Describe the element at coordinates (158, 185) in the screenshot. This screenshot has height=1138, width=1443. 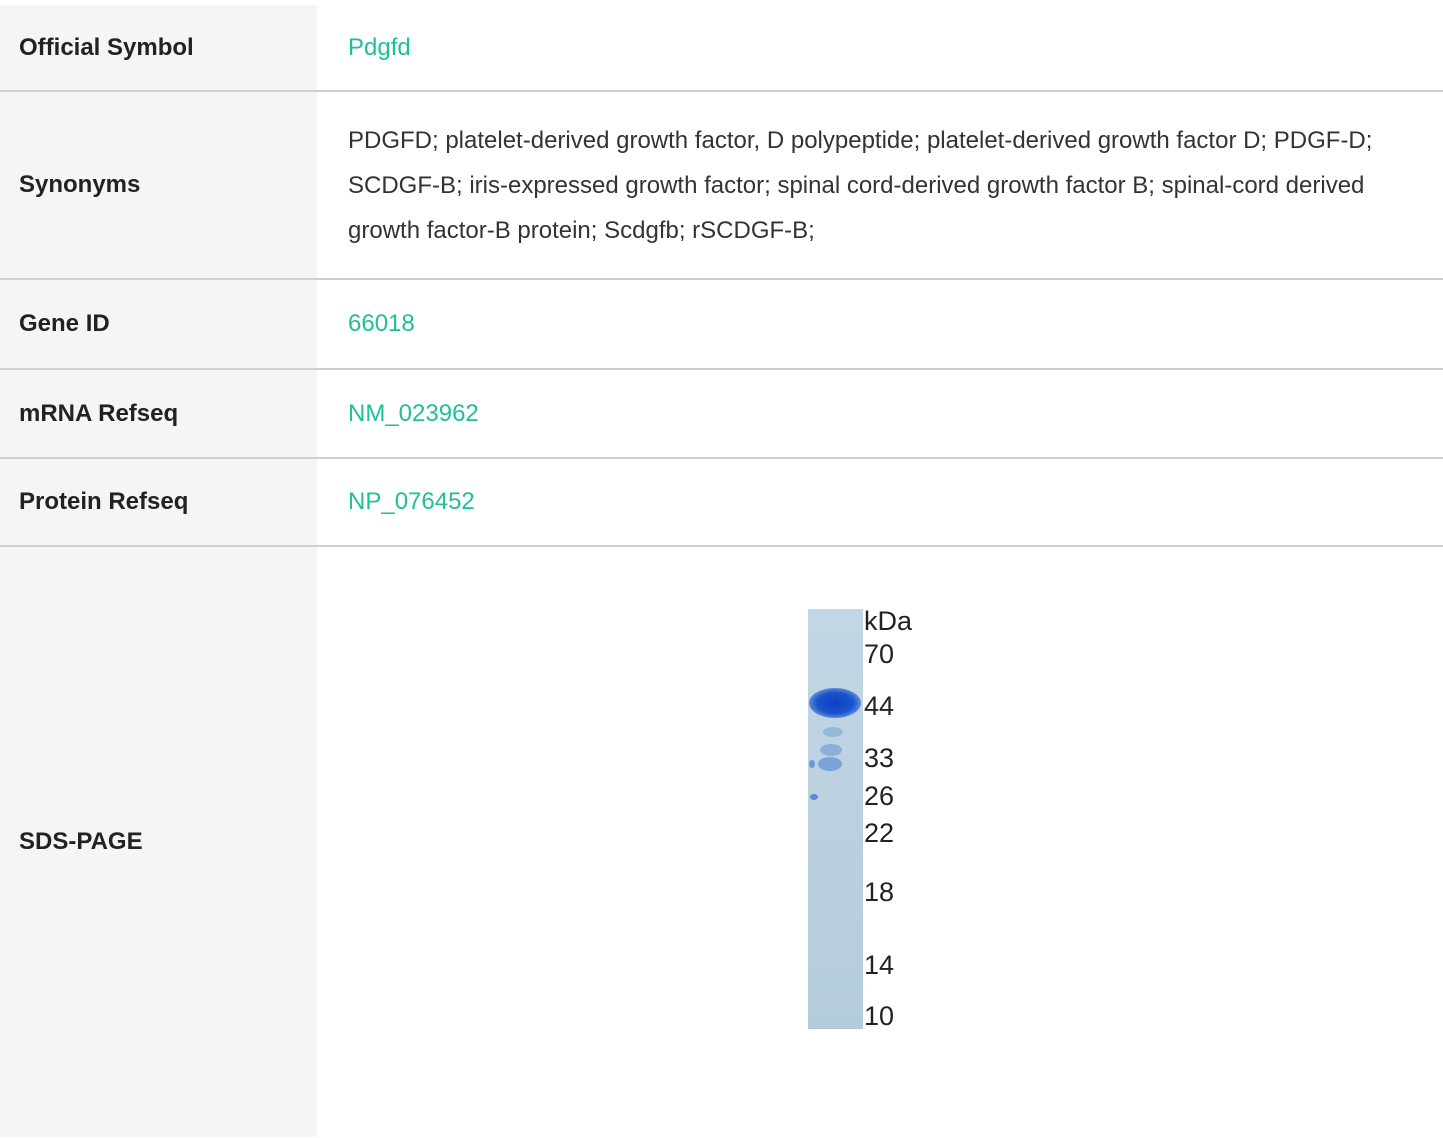
I see `label-synonyms: Synonyms` at that location.